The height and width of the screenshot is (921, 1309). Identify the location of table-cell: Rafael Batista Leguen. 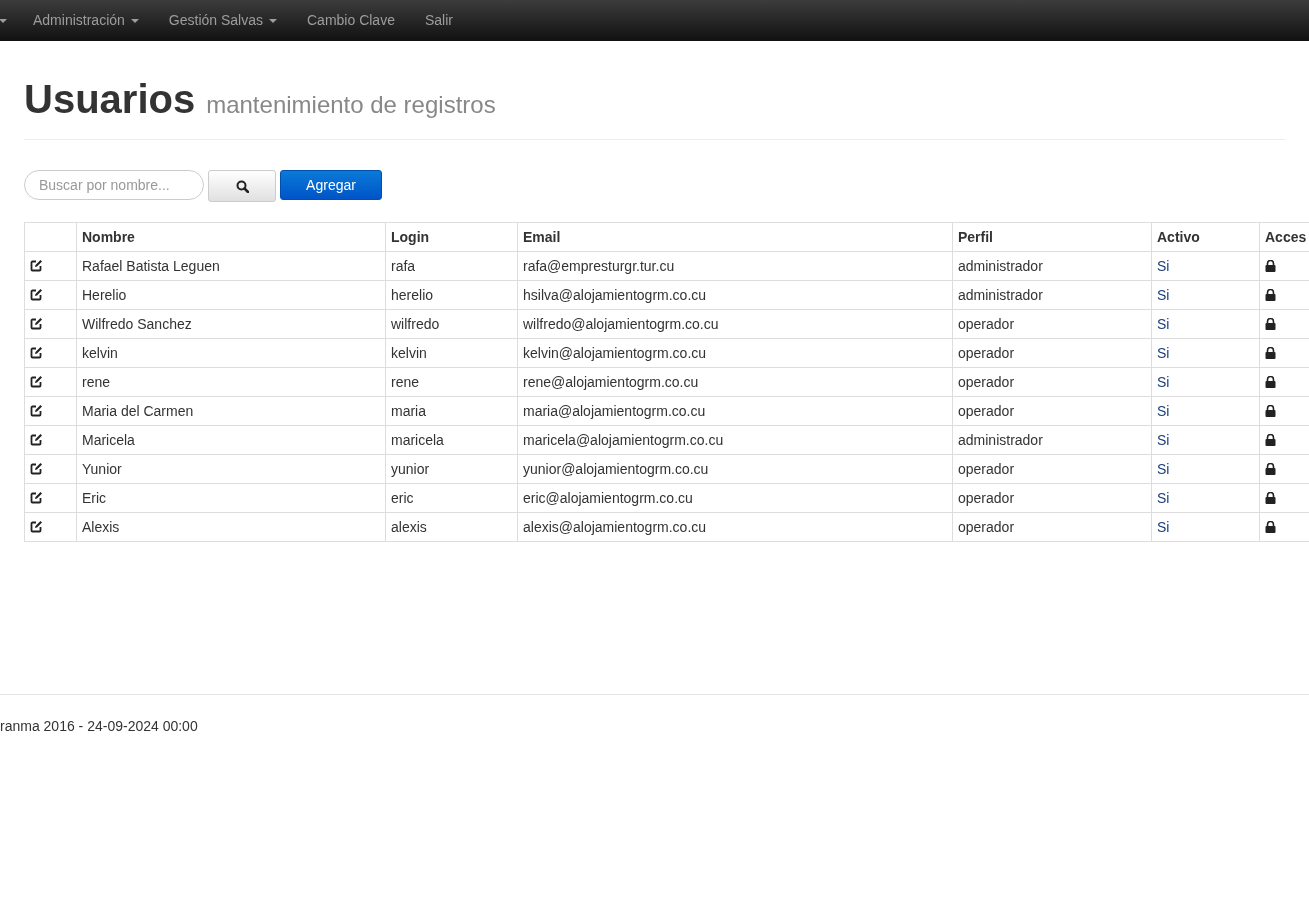
(151, 266).